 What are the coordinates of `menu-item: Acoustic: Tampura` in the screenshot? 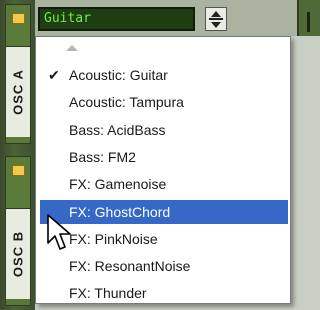 It's located at (164, 102).